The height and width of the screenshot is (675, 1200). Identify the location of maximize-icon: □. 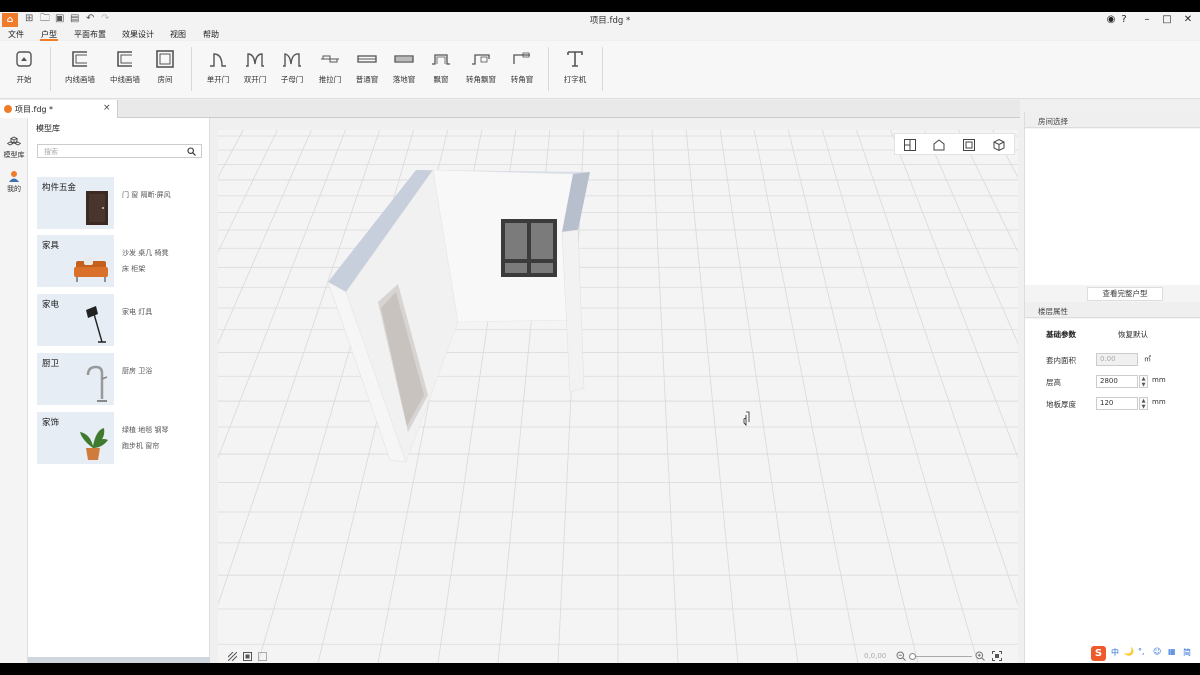
(1167, 20).